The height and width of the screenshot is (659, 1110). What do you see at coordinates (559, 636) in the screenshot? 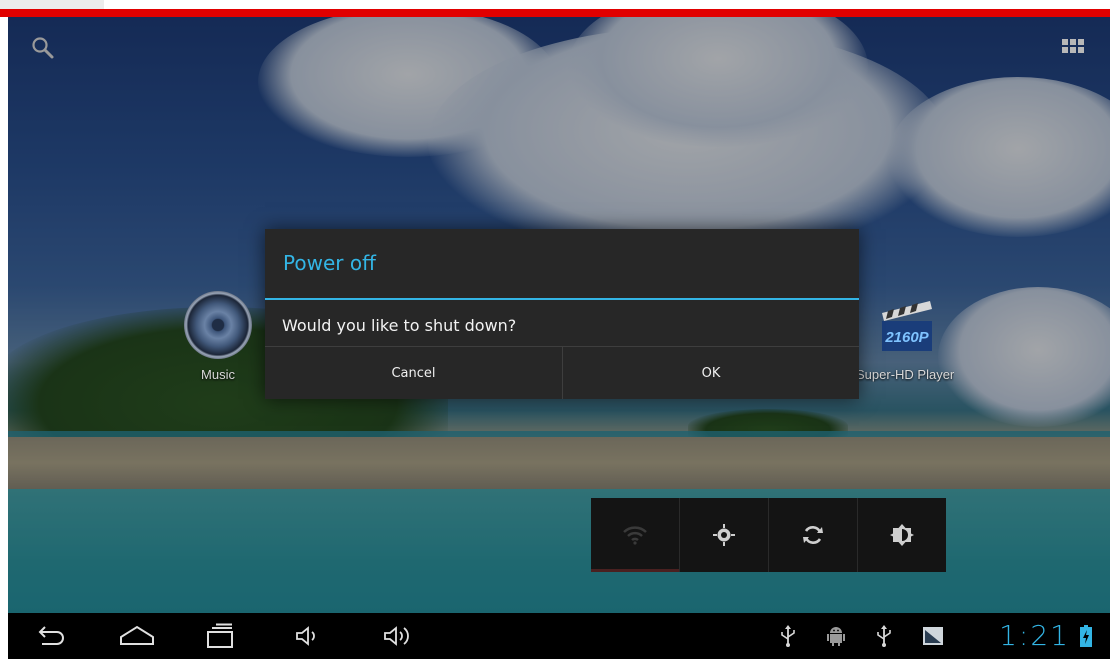
I see `system-navigation-bar: 1:21` at bounding box center [559, 636].